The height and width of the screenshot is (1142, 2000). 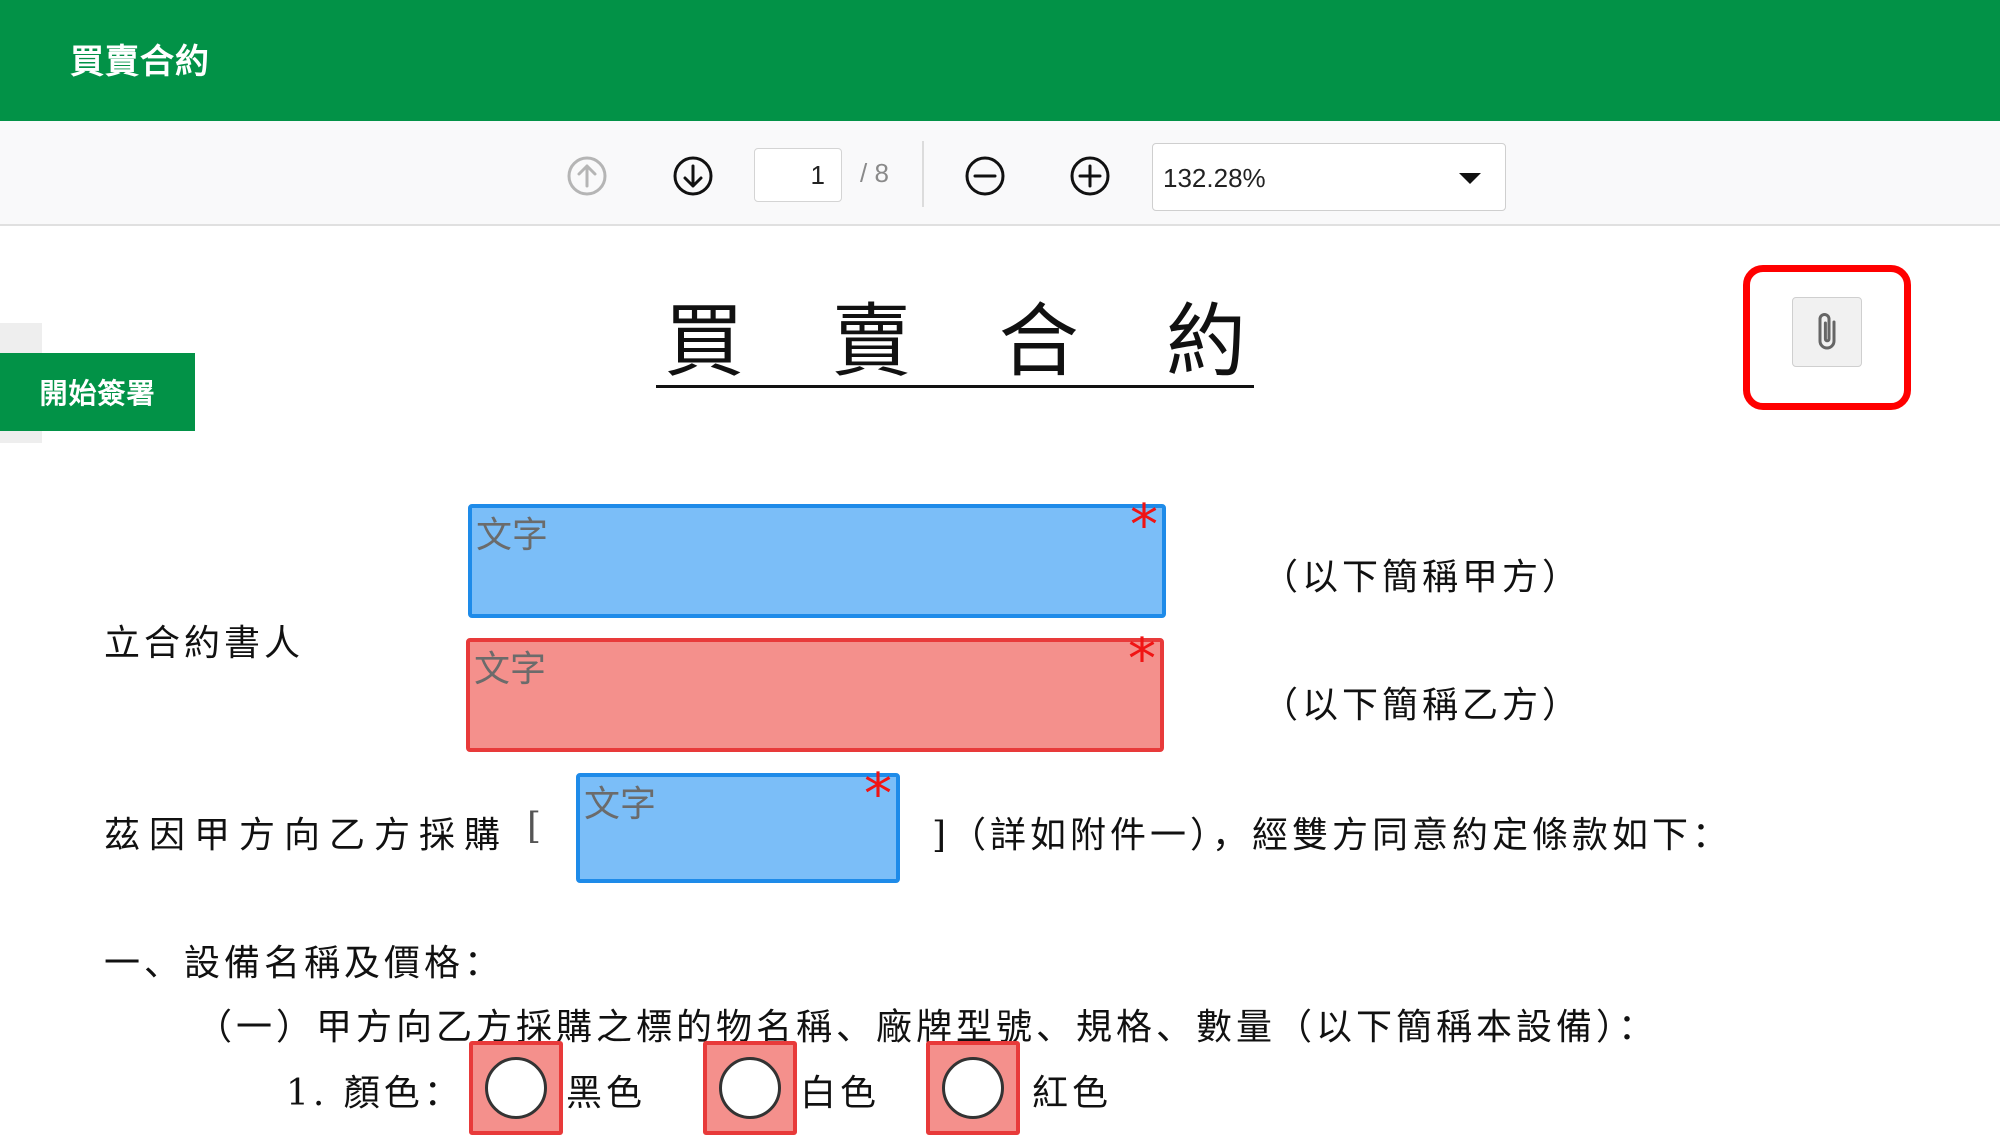 What do you see at coordinates (307, 835) in the screenshot?
I see `purchase-prefix: 茲因甲方向乙方採購` at bounding box center [307, 835].